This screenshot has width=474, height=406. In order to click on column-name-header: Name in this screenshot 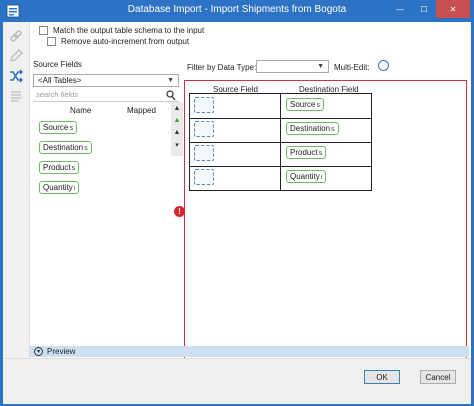, I will do `click(80, 110)`.